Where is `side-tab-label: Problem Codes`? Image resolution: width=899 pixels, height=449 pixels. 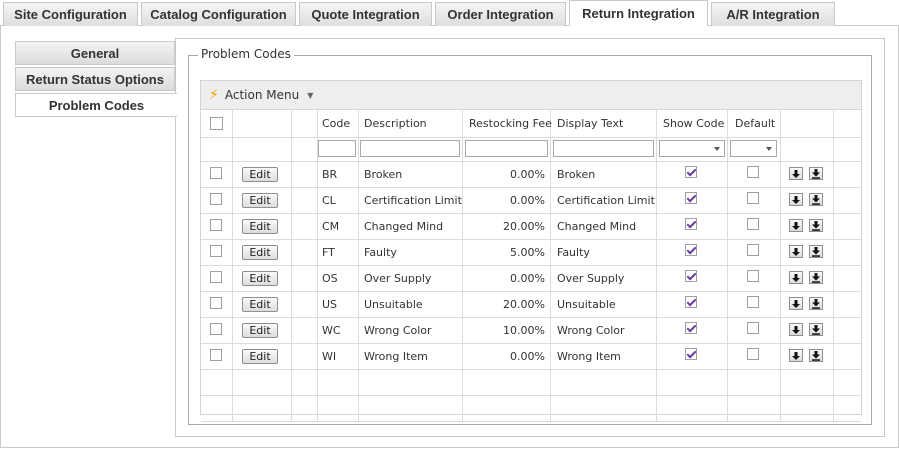 side-tab-label: Problem Codes is located at coordinates (96, 105).